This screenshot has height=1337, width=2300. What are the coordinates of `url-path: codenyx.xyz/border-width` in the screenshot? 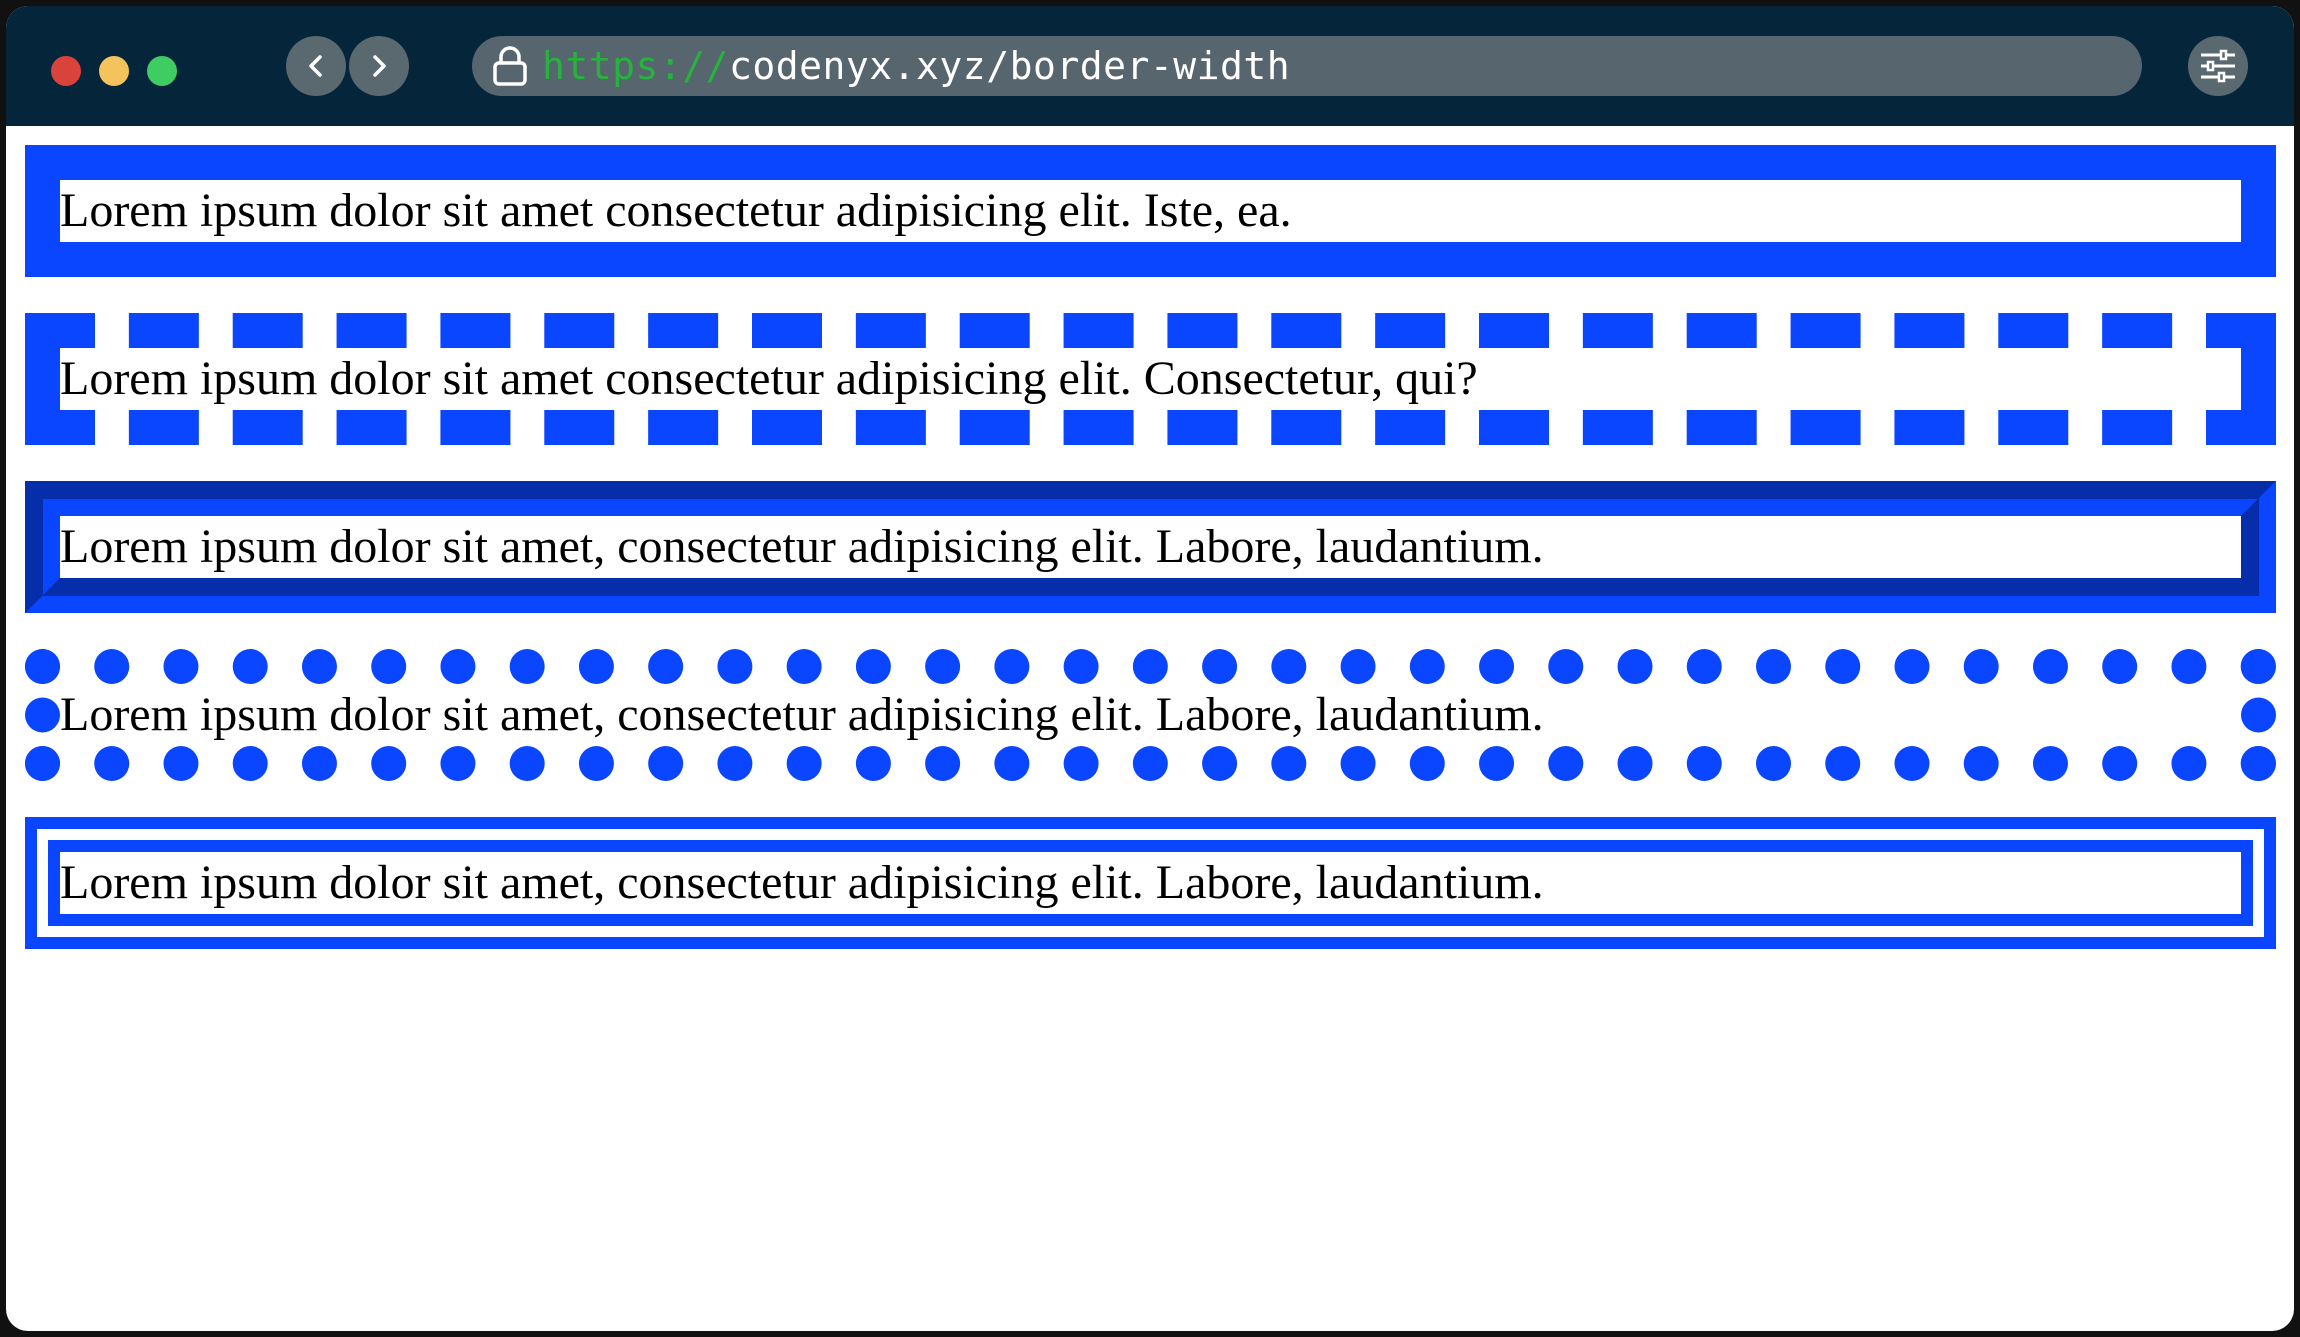 It's located at (1010, 66).